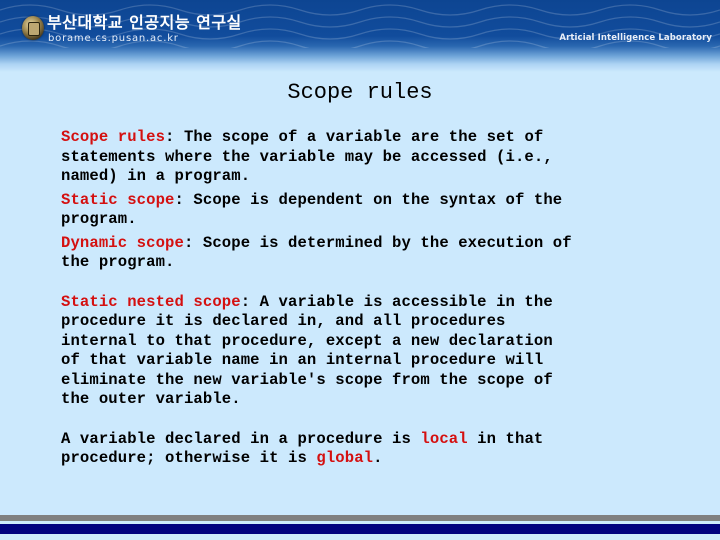 This screenshot has height=540, width=720. Describe the element at coordinates (360, 529) in the screenshot. I see `footer-navy-bar` at that location.